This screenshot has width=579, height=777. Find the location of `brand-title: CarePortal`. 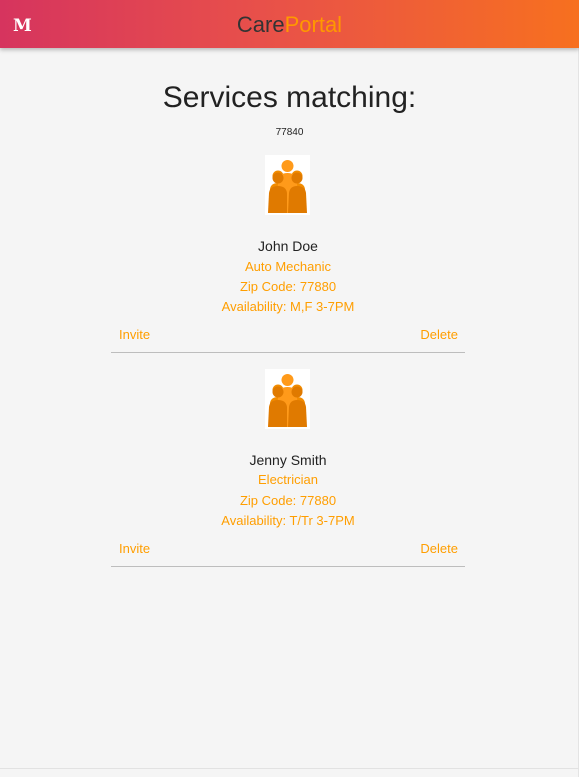

brand-title: CarePortal is located at coordinates (289, 25).